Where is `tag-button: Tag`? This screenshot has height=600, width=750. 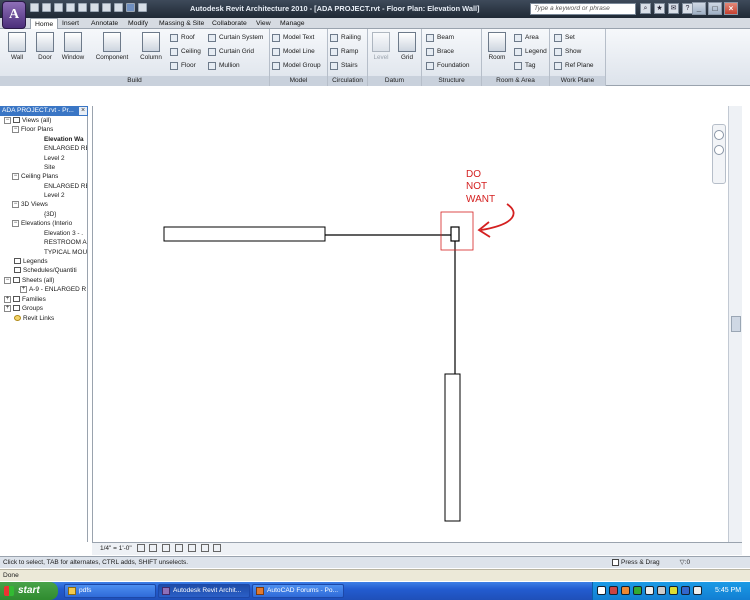 tag-button: Tag is located at coordinates (524, 65).